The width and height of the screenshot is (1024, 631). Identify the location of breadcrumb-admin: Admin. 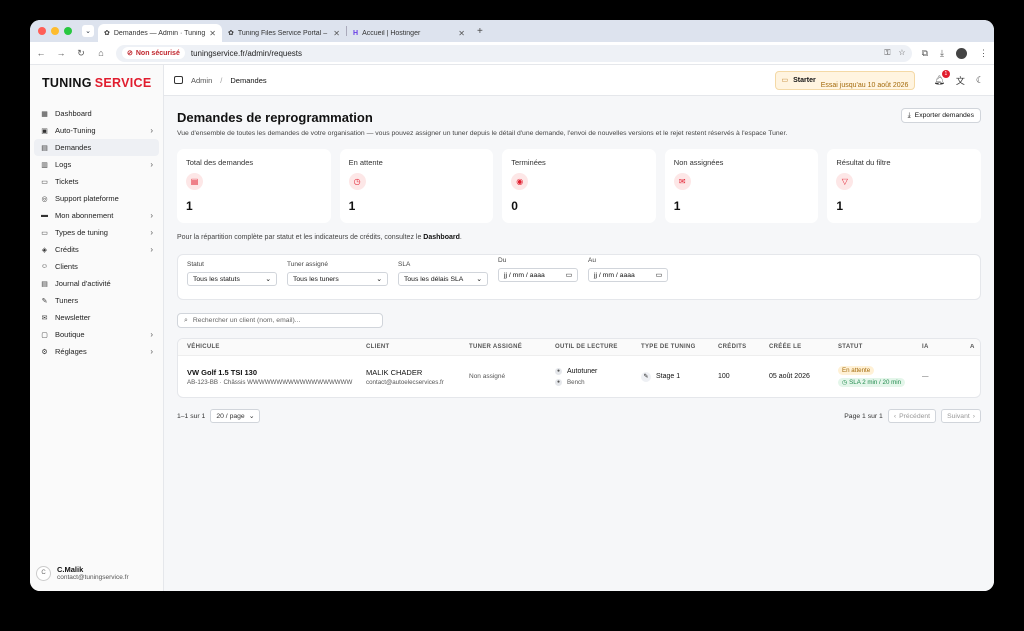
(201, 80).